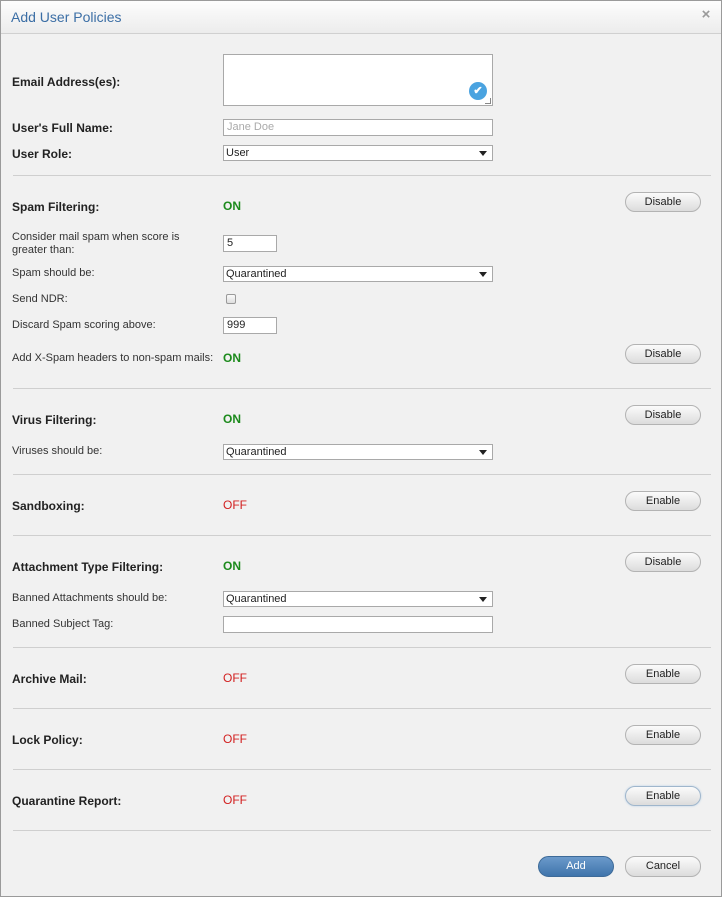 Image resolution: width=722 pixels, height=897 pixels. What do you see at coordinates (40, 299) in the screenshot?
I see `send-ndr-label: Send NDR:` at bounding box center [40, 299].